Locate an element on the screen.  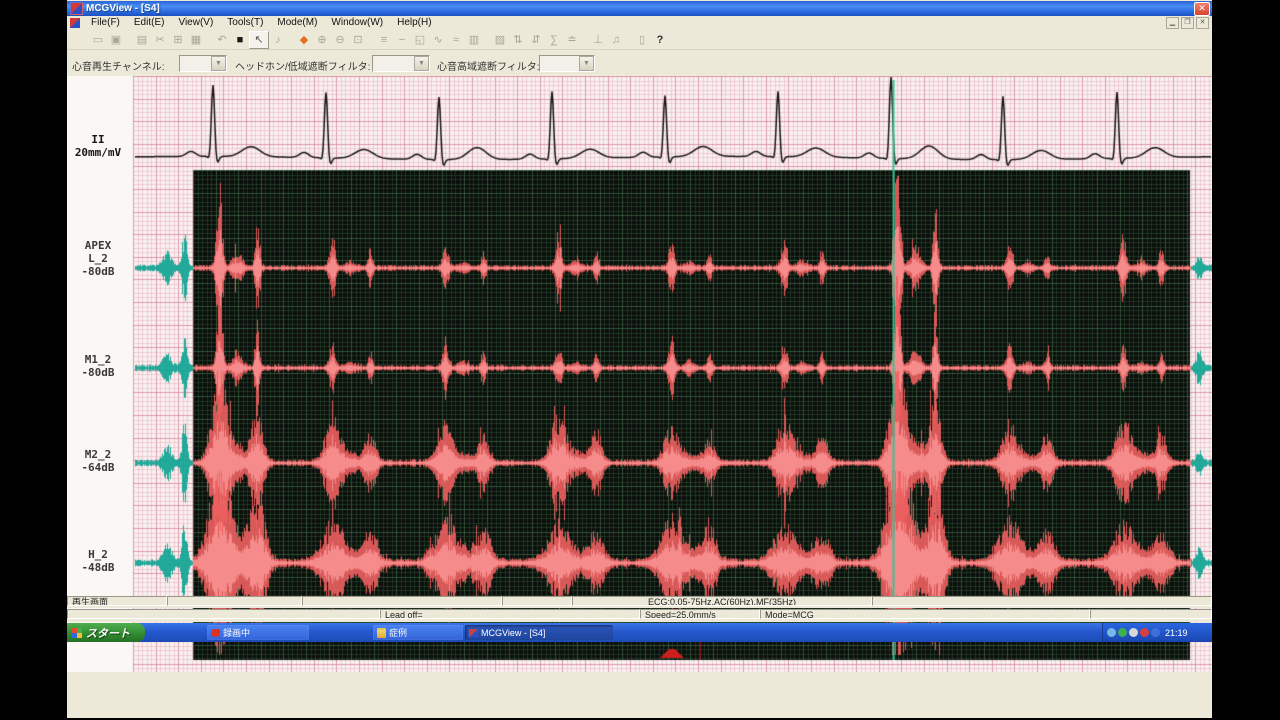
mdi-window-controls: ▁ ❒ ✕ is located at coordinates (1187, 22).